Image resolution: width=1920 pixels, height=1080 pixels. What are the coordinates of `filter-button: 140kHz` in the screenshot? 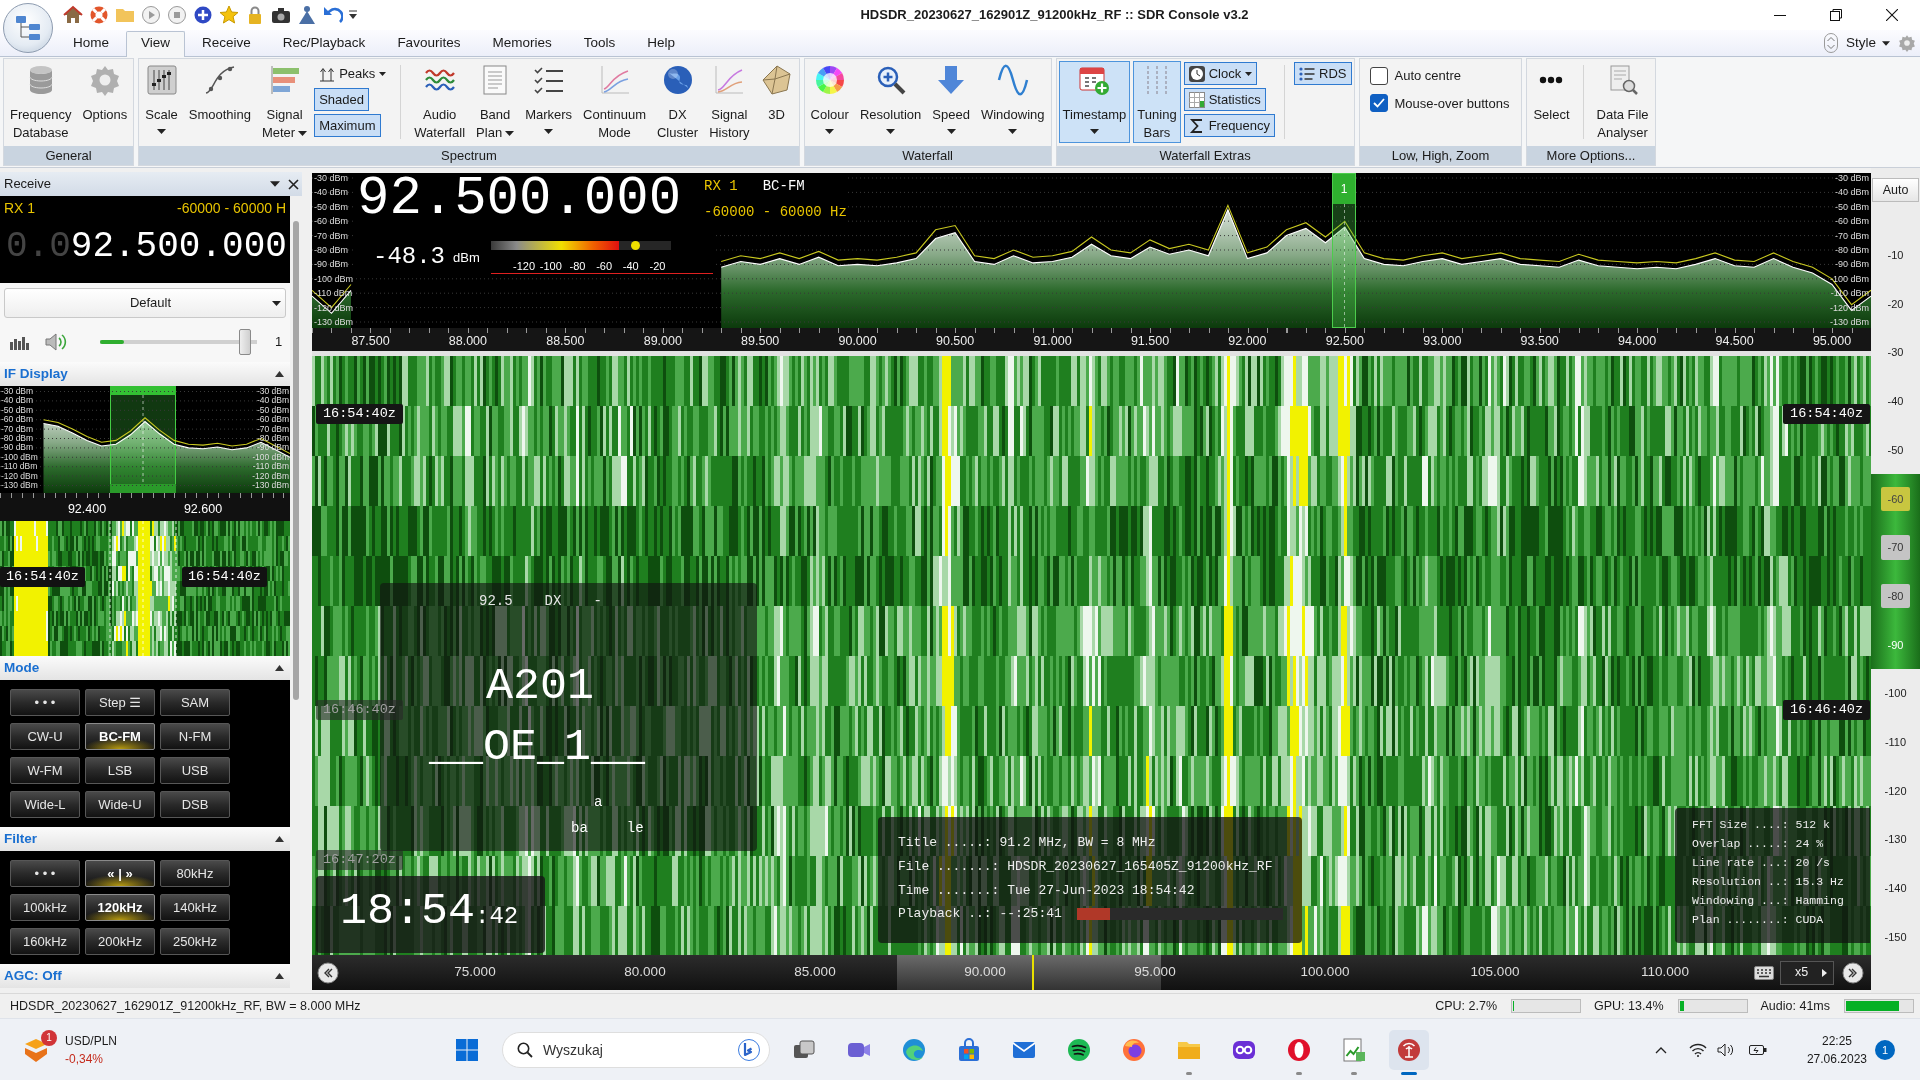 It's located at (195, 907).